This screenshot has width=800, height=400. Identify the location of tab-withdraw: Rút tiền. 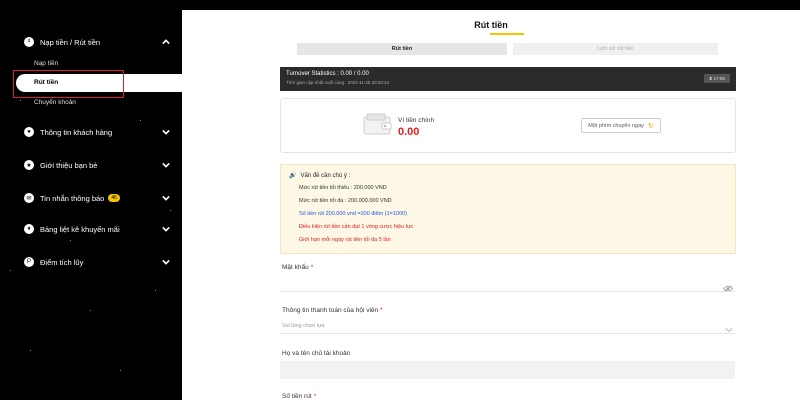
(402, 49).